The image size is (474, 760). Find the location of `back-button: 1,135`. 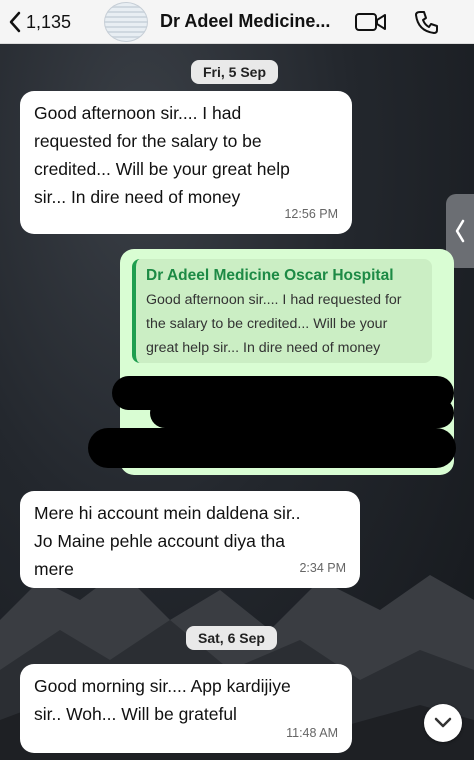

back-button: 1,135 is located at coordinates (39, 22).